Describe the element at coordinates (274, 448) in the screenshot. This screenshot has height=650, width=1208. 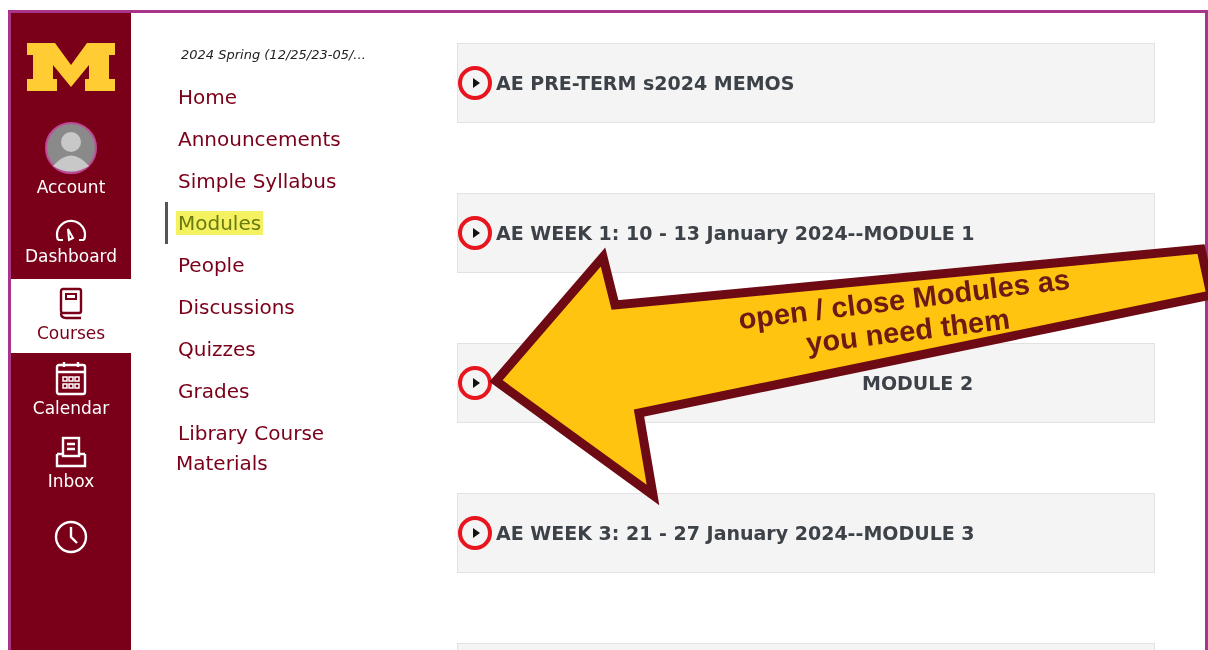
I see `course-nav-link: Library Course Materials` at that location.